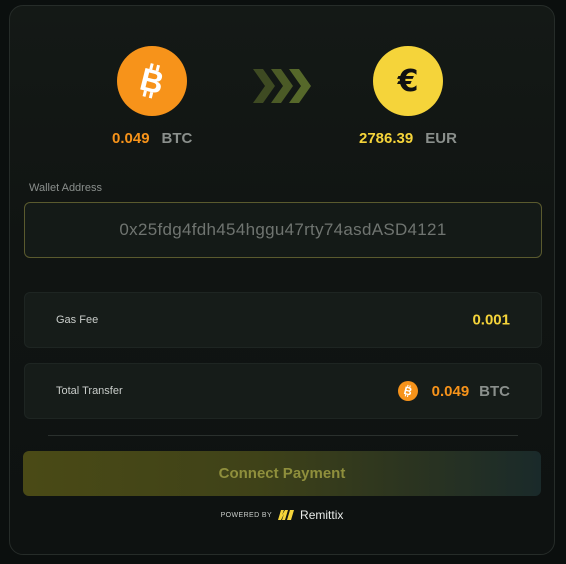  What do you see at coordinates (491, 320) in the screenshot?
I see `gas-fee-value: 0.001` at bounding box center [491, 320].